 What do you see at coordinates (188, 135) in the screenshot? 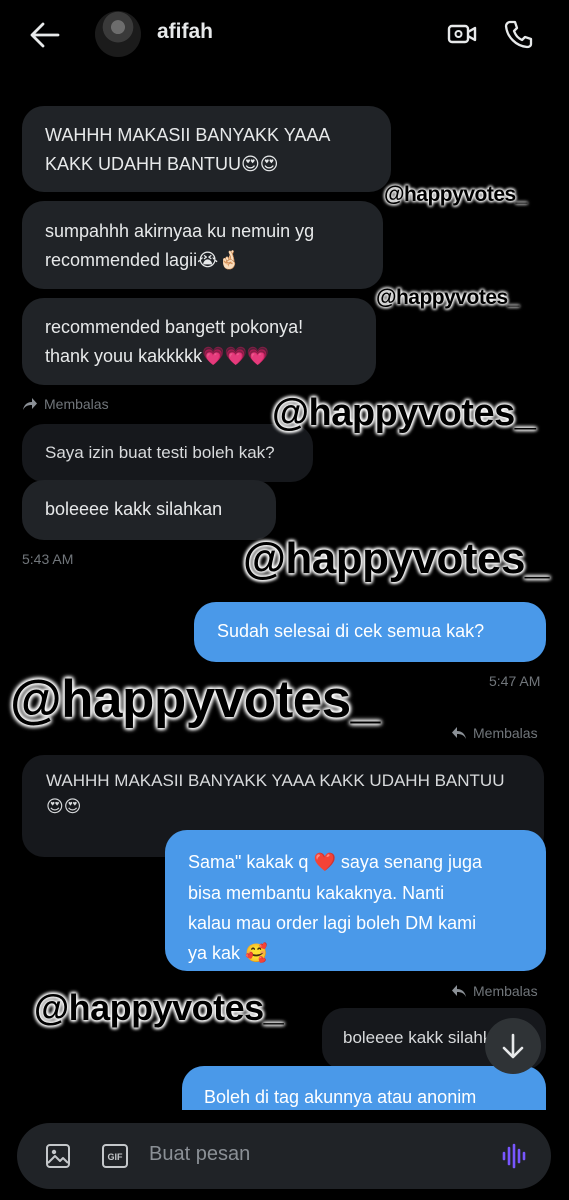
I see `message-text: WAHHH MAKASII BANYAKK YAAA` at bounding box center [188, 135].